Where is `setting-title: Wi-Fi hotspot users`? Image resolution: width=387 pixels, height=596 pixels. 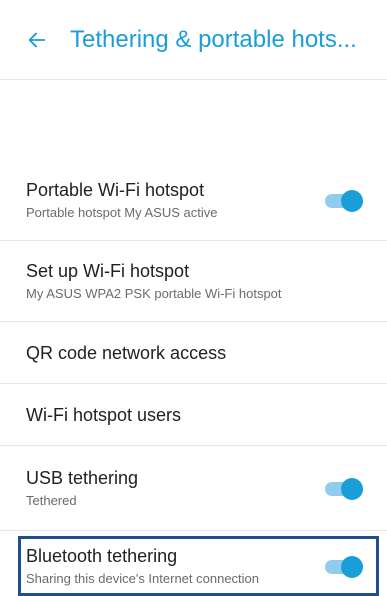
setting-title: Wi-Fi hotspot users is located at coordinates (104, 414).